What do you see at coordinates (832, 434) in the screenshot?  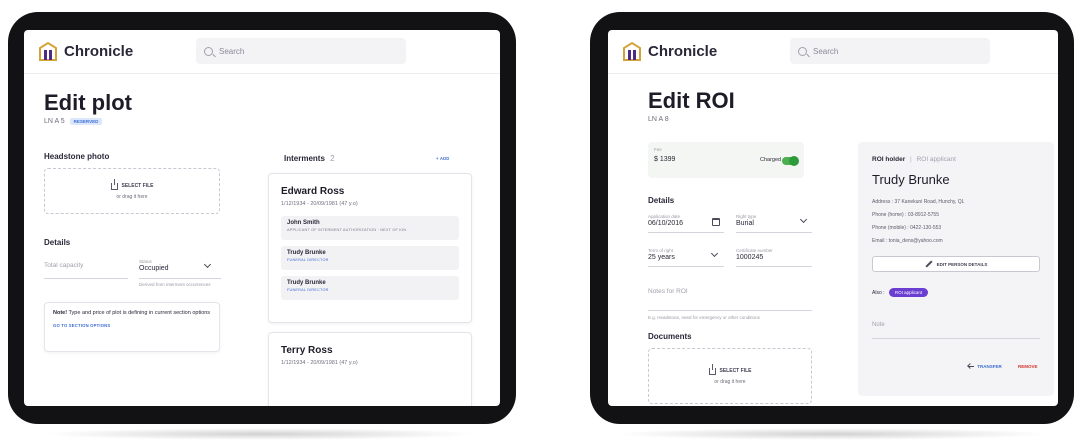 I see `tablet-right-shadow` at bounding box center [832, 434].